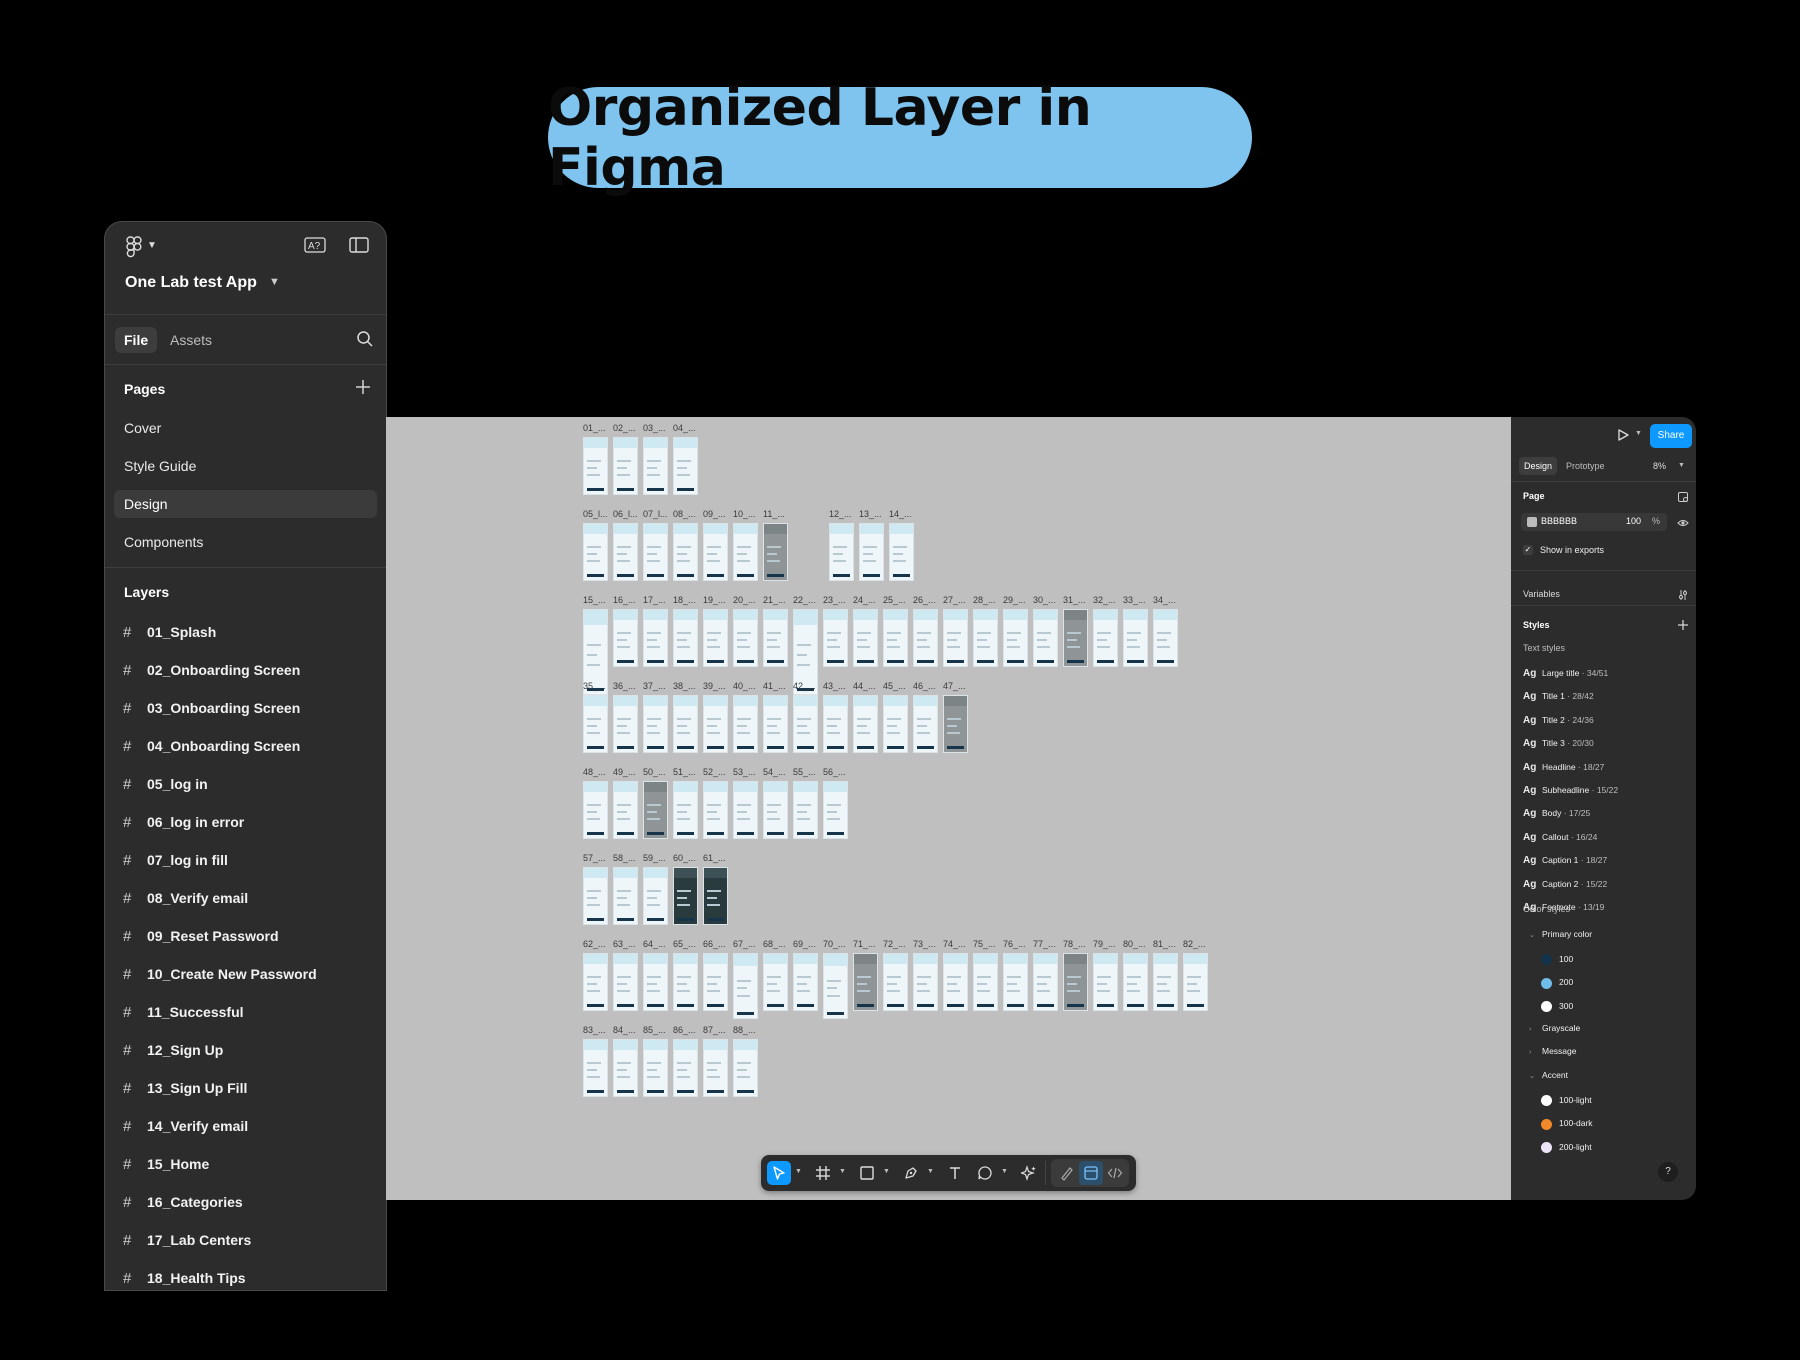 This screenshot has width=1800, height=1360. What do you see at coordinates (1585, 466) in the screenshot?
I see `tab-prototype: Prototype` at bounding box center [1585, 466].